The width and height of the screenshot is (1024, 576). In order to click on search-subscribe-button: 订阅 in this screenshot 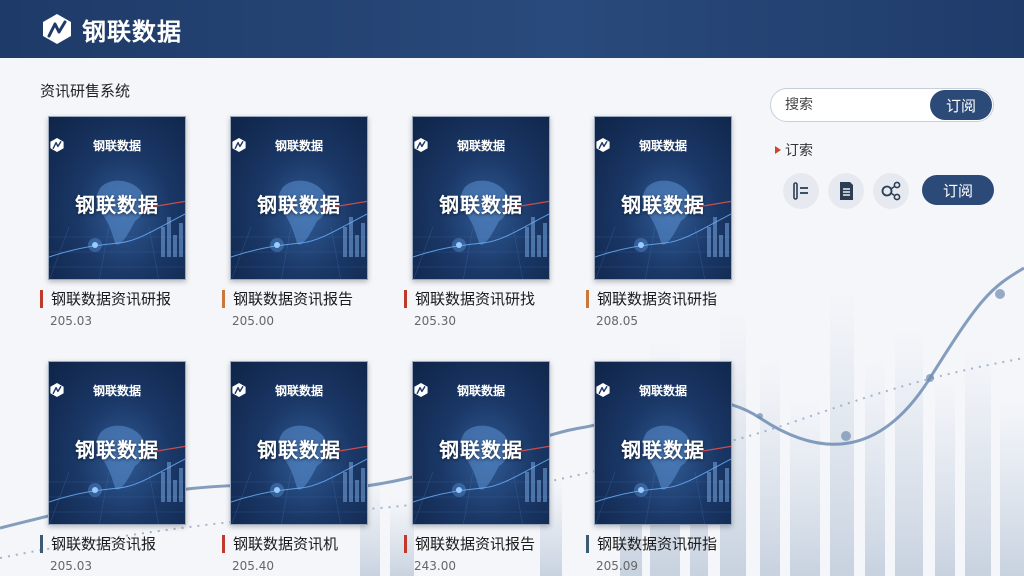, I will do `click(961, 105)`.